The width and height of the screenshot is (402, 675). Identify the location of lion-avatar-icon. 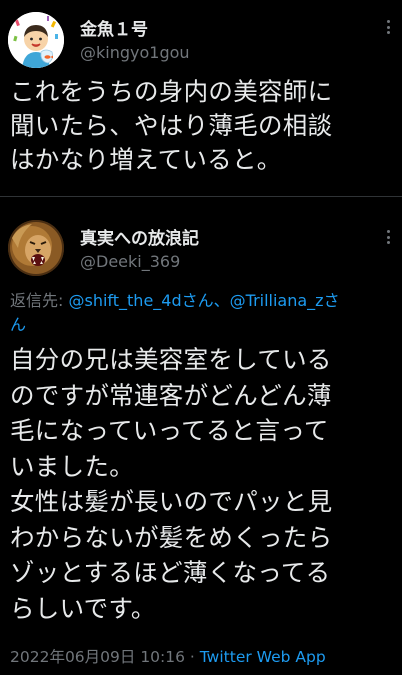
(36, 248).